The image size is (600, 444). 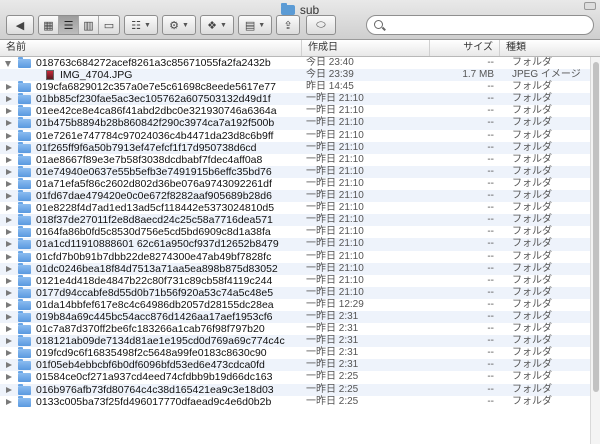 What do you see at coordinates (335, 111) in the screenshot?
I see `row-date: 一昨日 21:10` at bounding box center [335, 111].